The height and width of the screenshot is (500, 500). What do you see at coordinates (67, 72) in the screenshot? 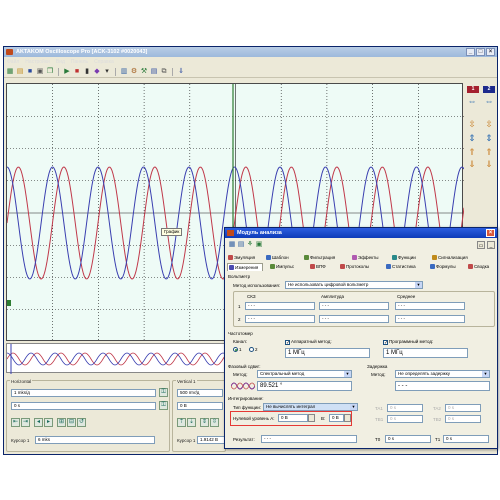
I see `run-icon: ▶` at bounding box center [67, 72].